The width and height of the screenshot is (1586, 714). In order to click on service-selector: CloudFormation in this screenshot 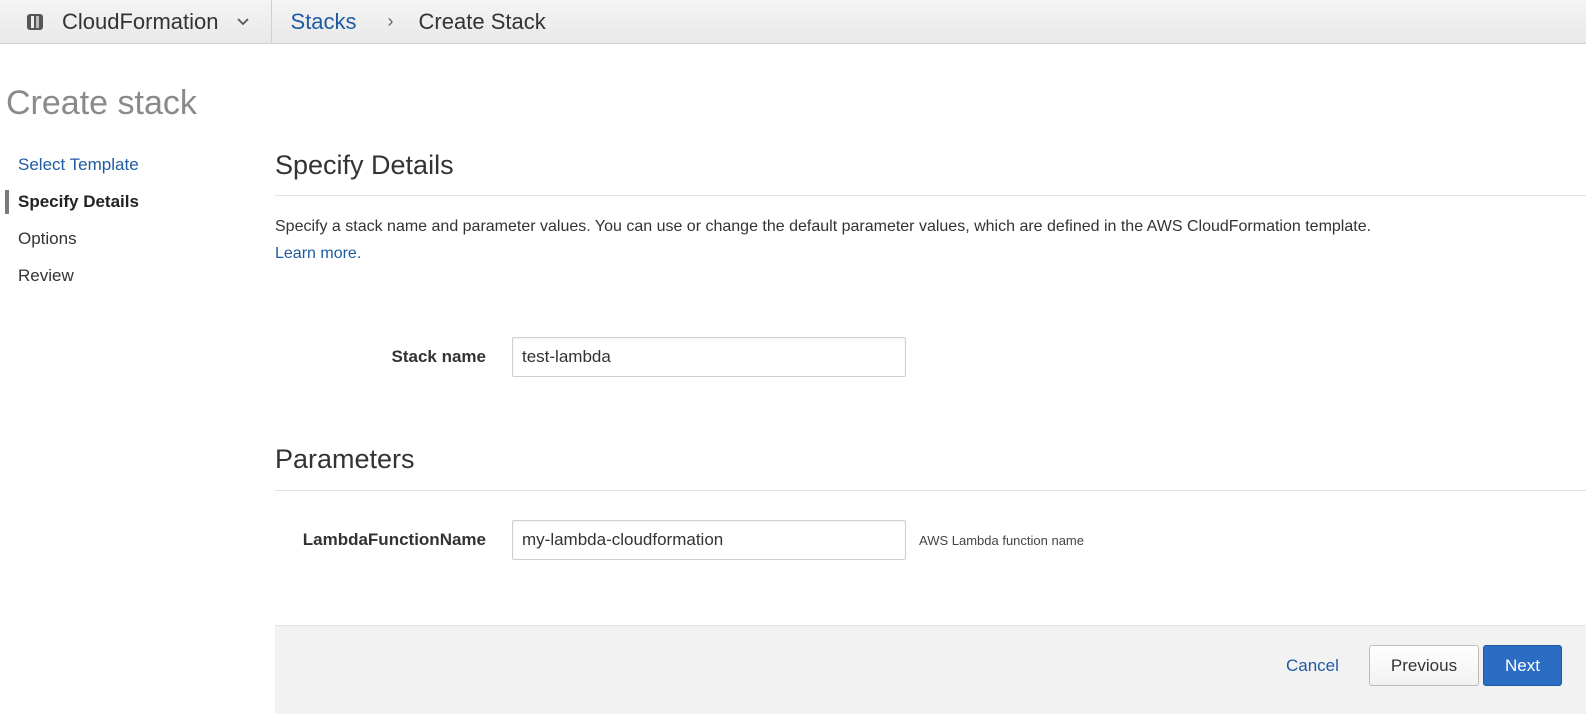, I will do `click(136, 22)`.